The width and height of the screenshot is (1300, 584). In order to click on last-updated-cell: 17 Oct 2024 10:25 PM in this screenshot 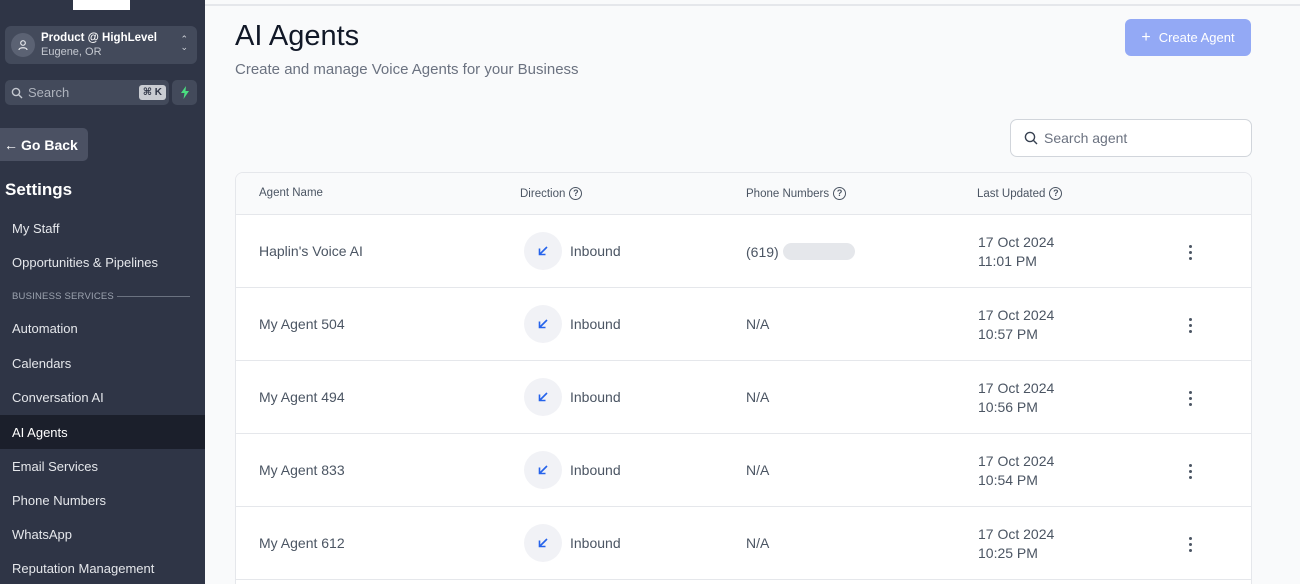, I will do `click(1016, 544)`.